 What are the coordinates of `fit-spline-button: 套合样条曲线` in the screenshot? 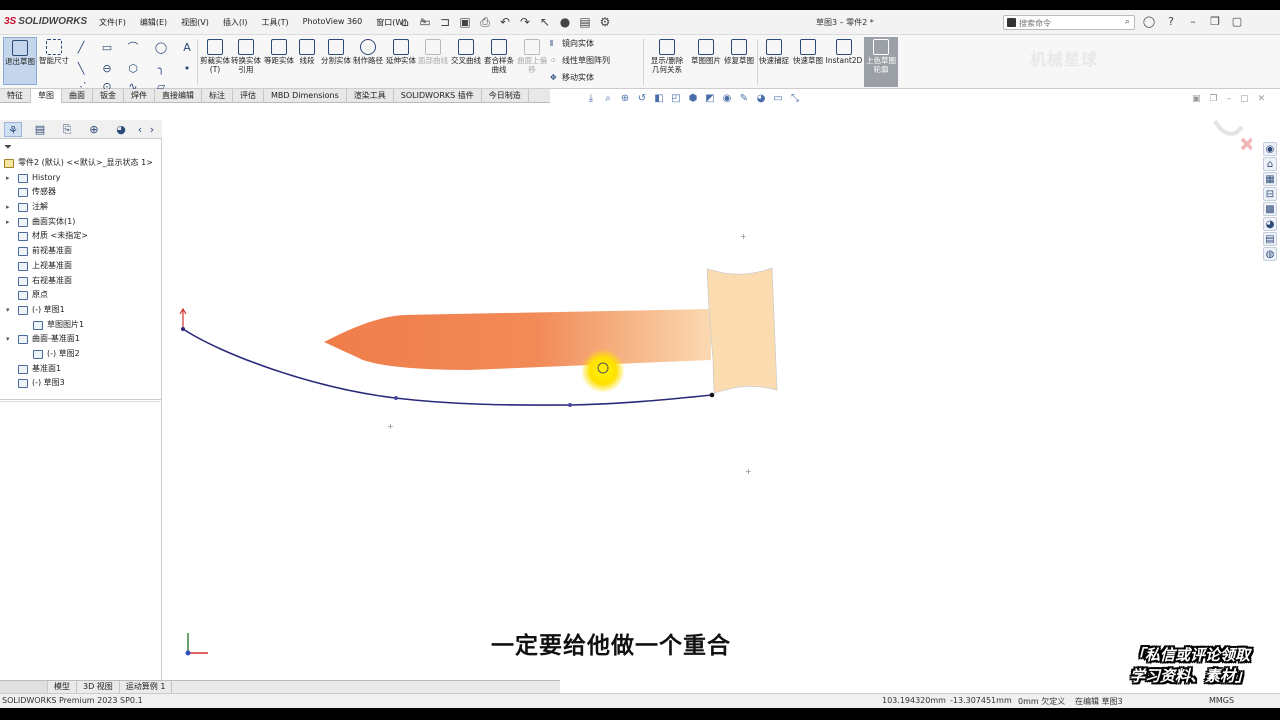 It's located at (499, 55).